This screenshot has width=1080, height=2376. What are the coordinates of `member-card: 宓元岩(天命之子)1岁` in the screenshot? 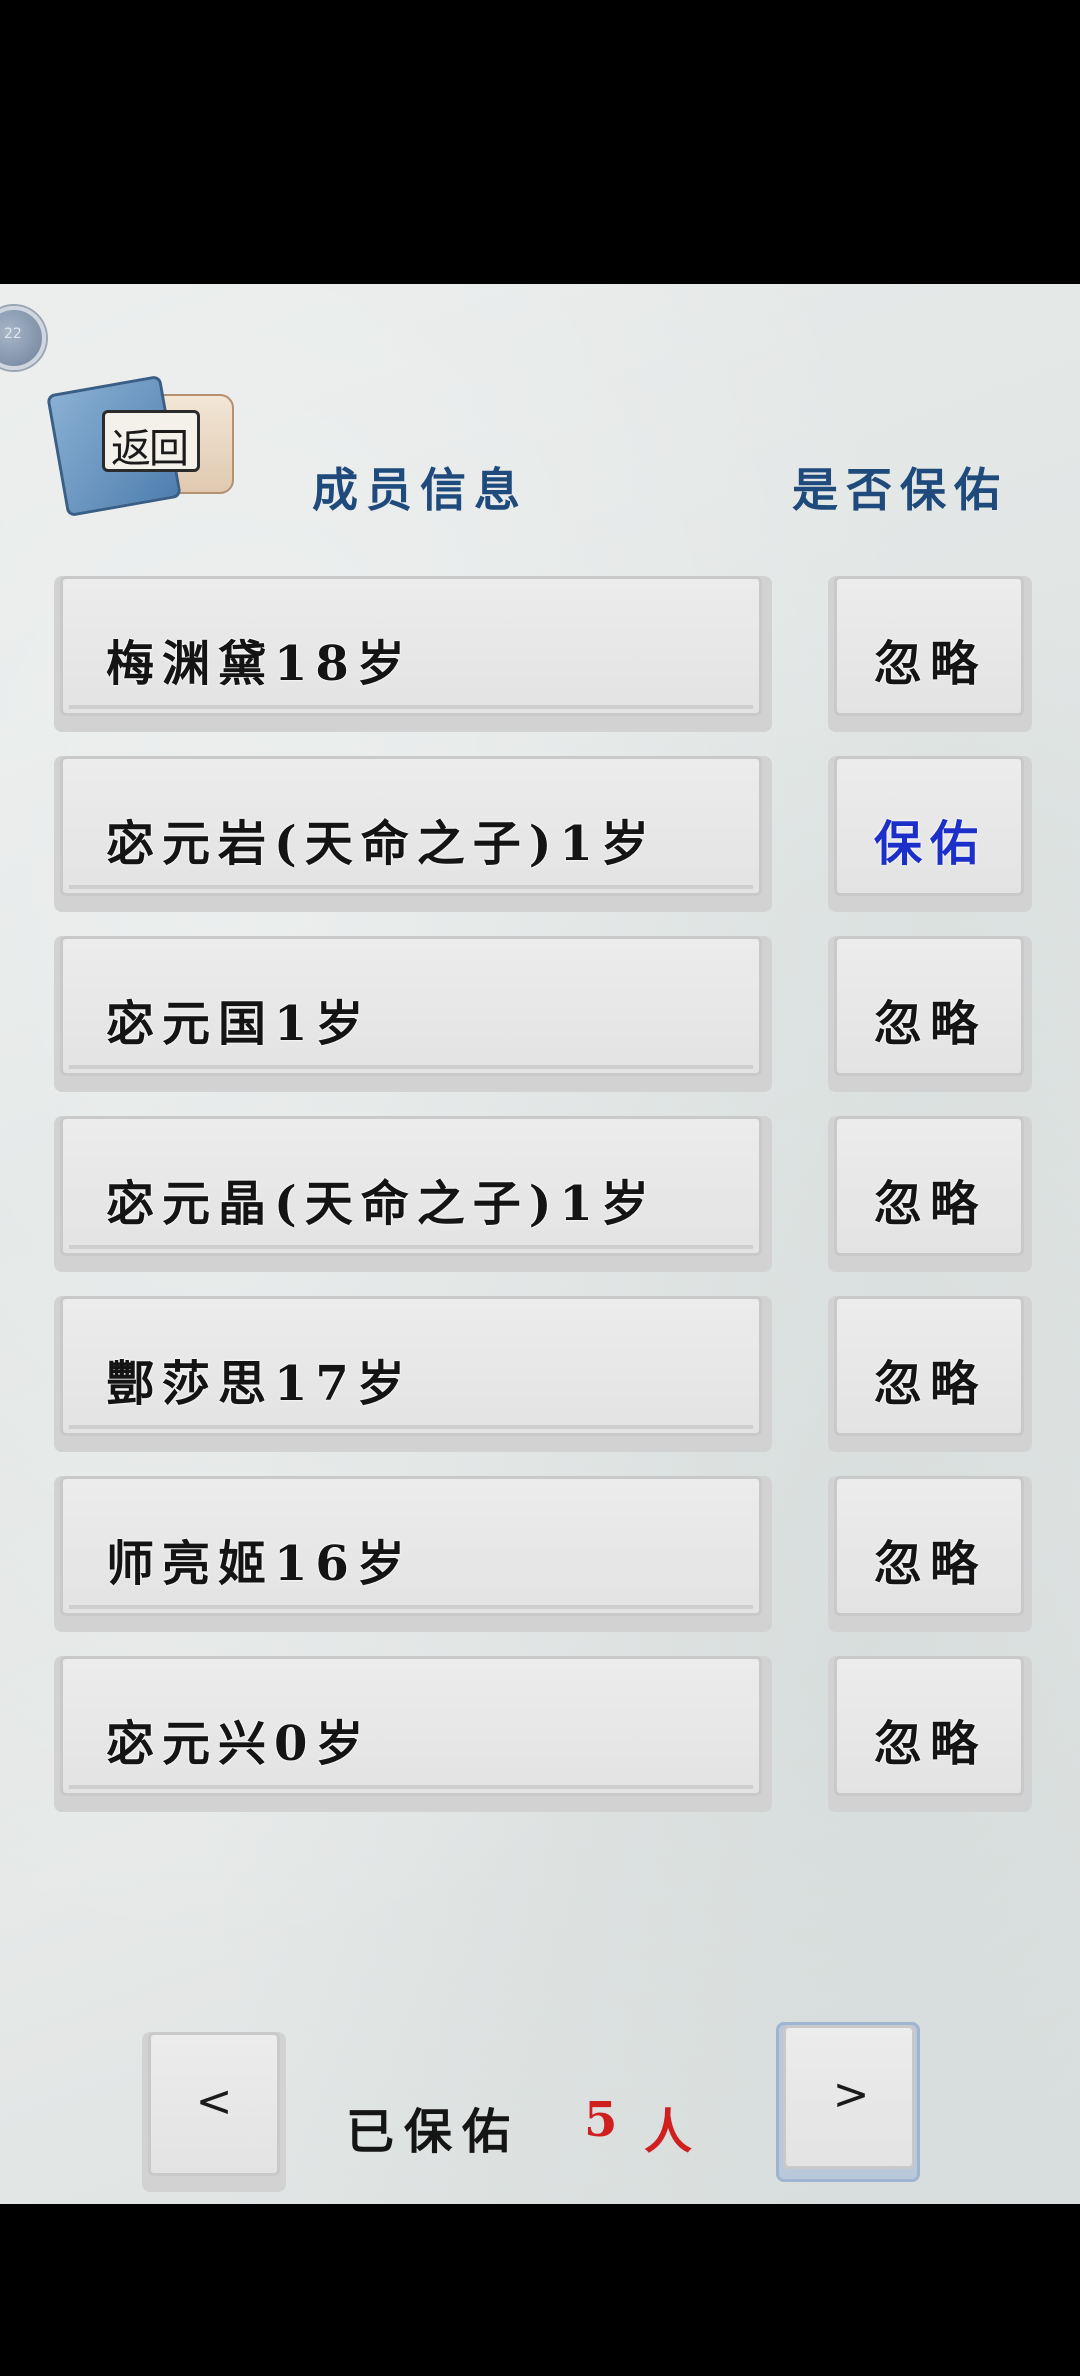 It's located at (413, 834).